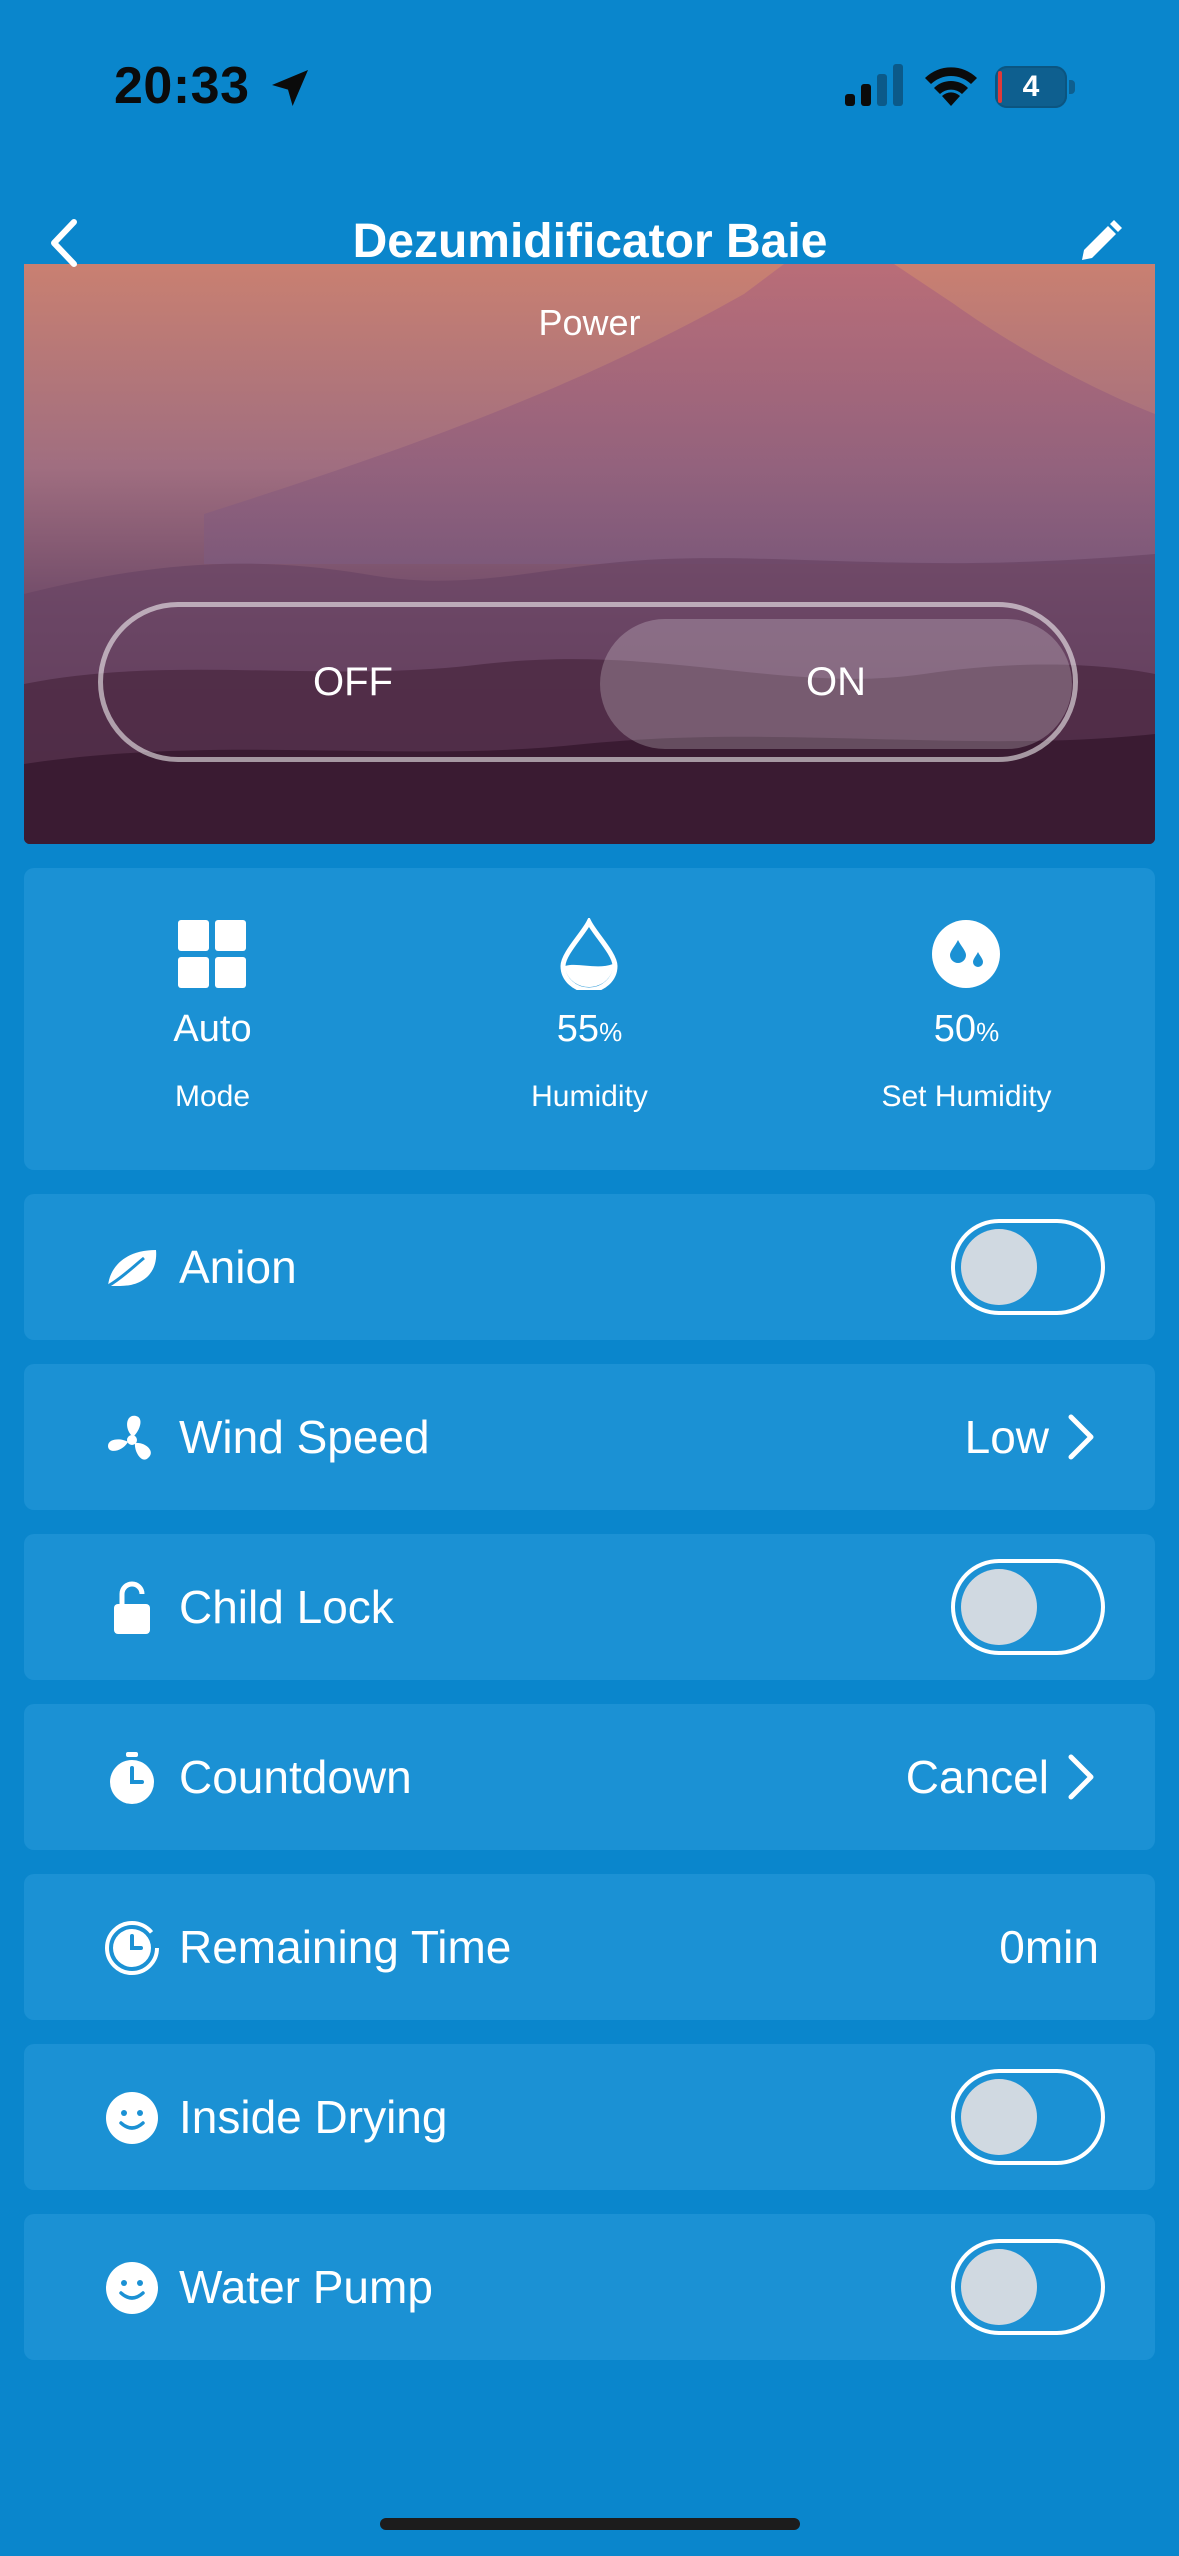  What do you see at coordinates (589, 1437) in the screenshot?
I see `wind-speed-row: Wind Speed Low` at bounding box center [589, 1437].